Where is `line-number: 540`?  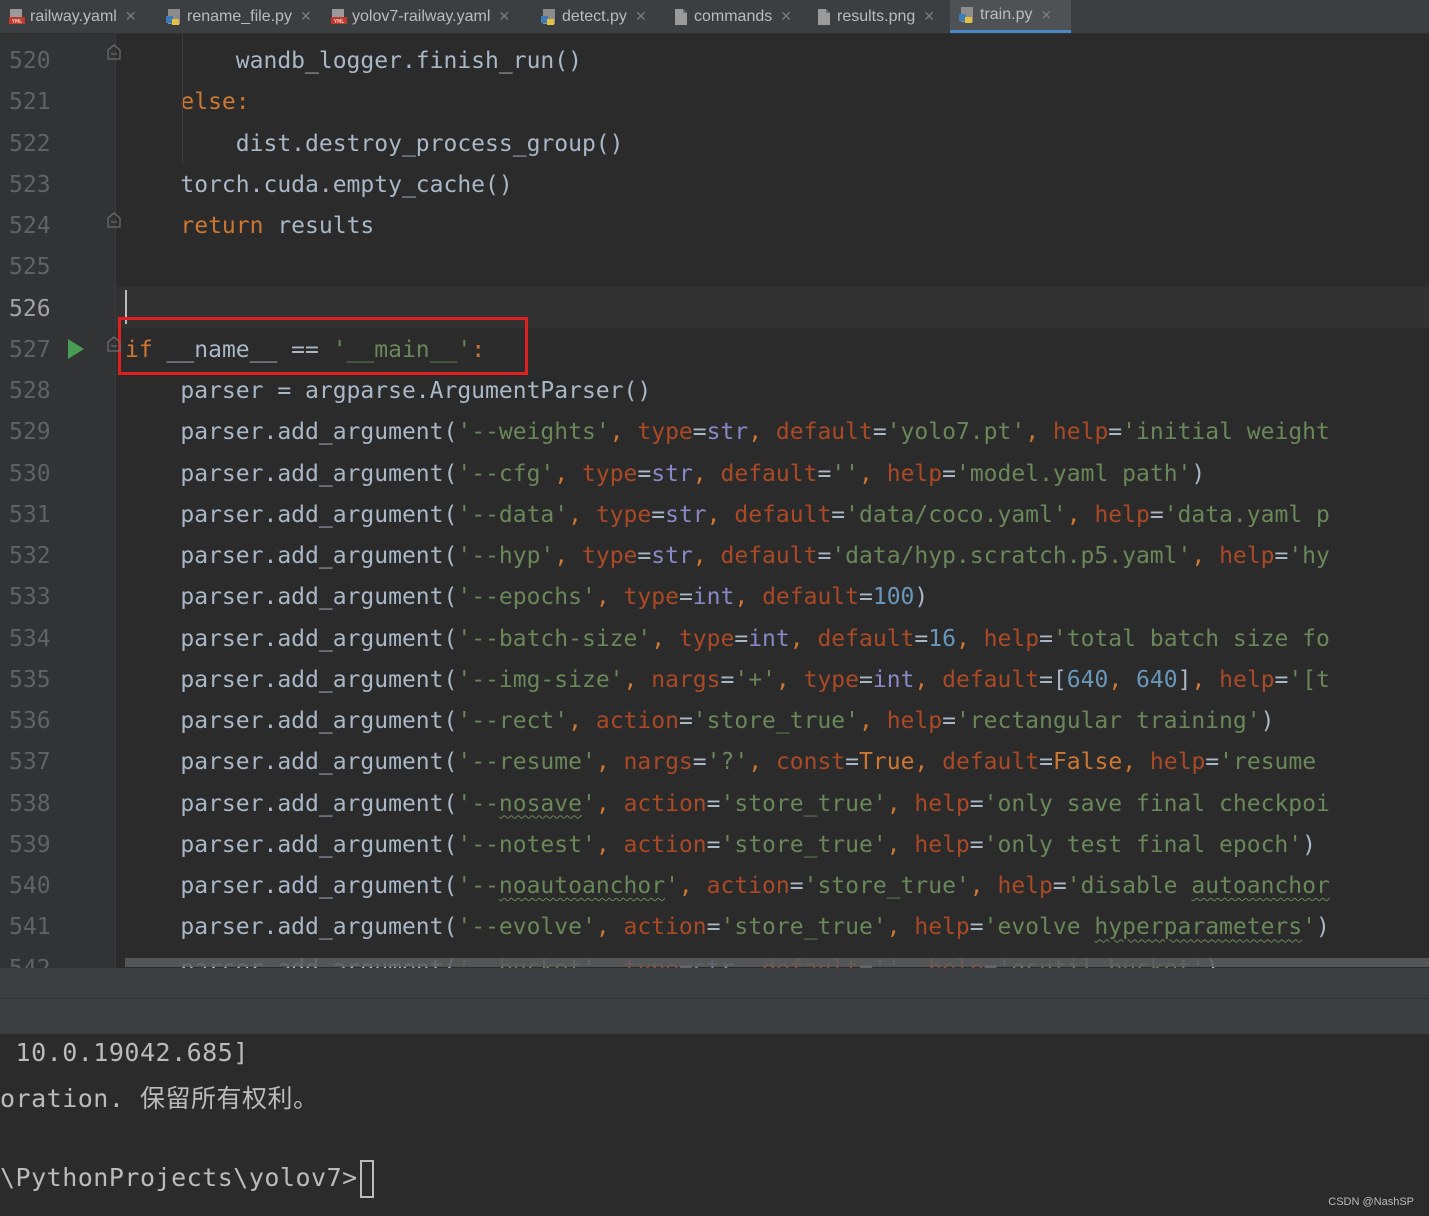
line-number: 540 is located at coordinates (30, 886).